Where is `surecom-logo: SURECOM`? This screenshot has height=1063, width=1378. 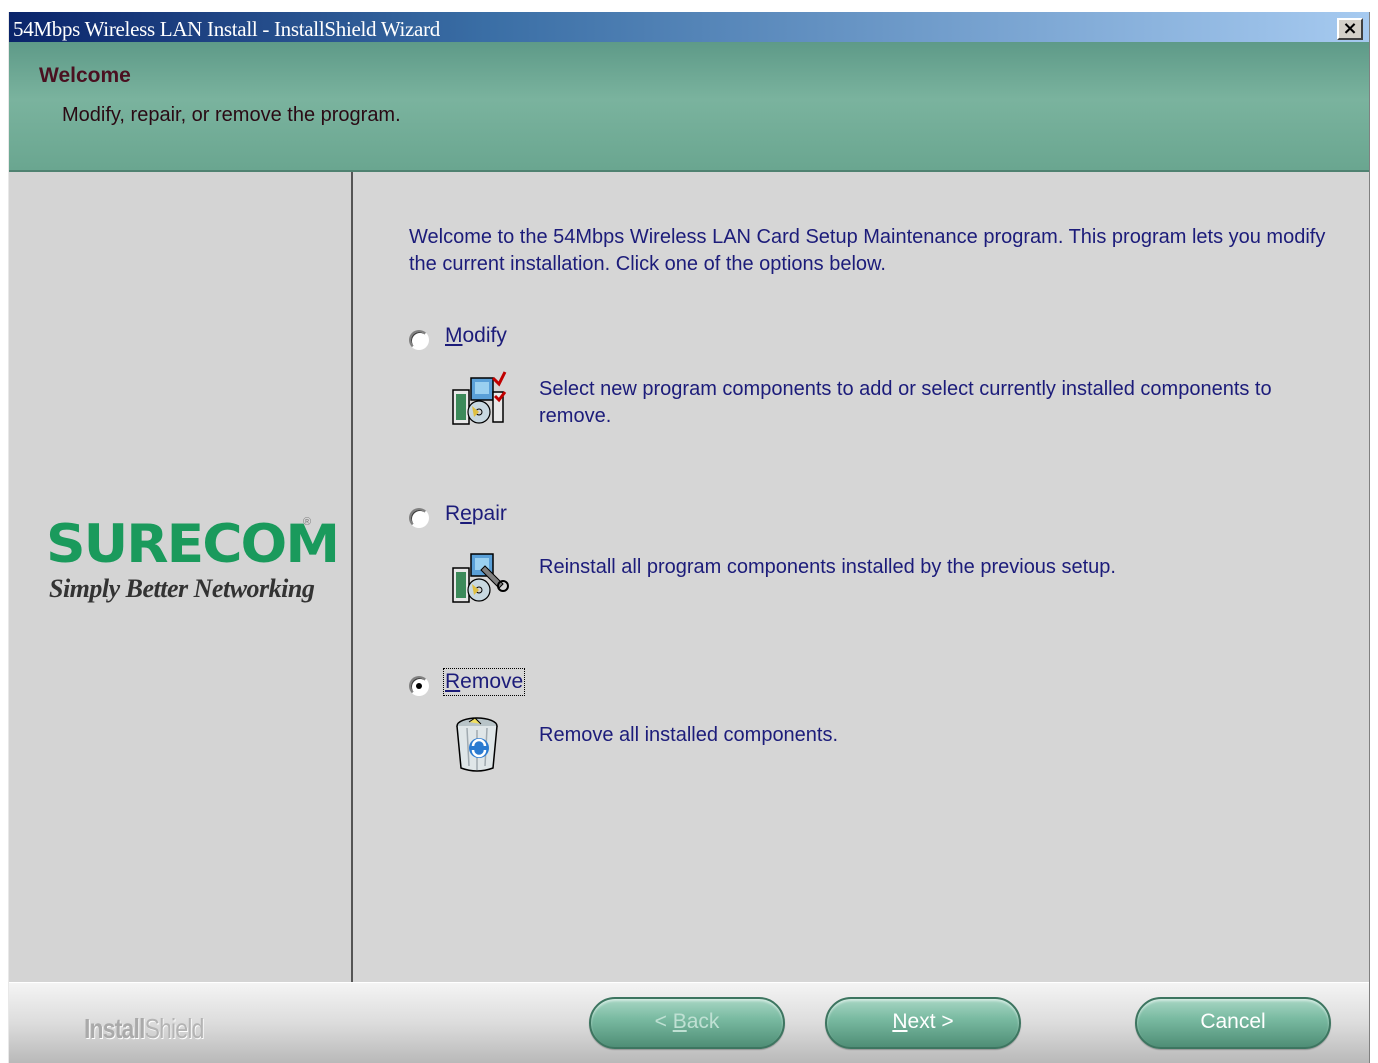
surecom-logo: SURECOM is located at coordinates (193, 544).